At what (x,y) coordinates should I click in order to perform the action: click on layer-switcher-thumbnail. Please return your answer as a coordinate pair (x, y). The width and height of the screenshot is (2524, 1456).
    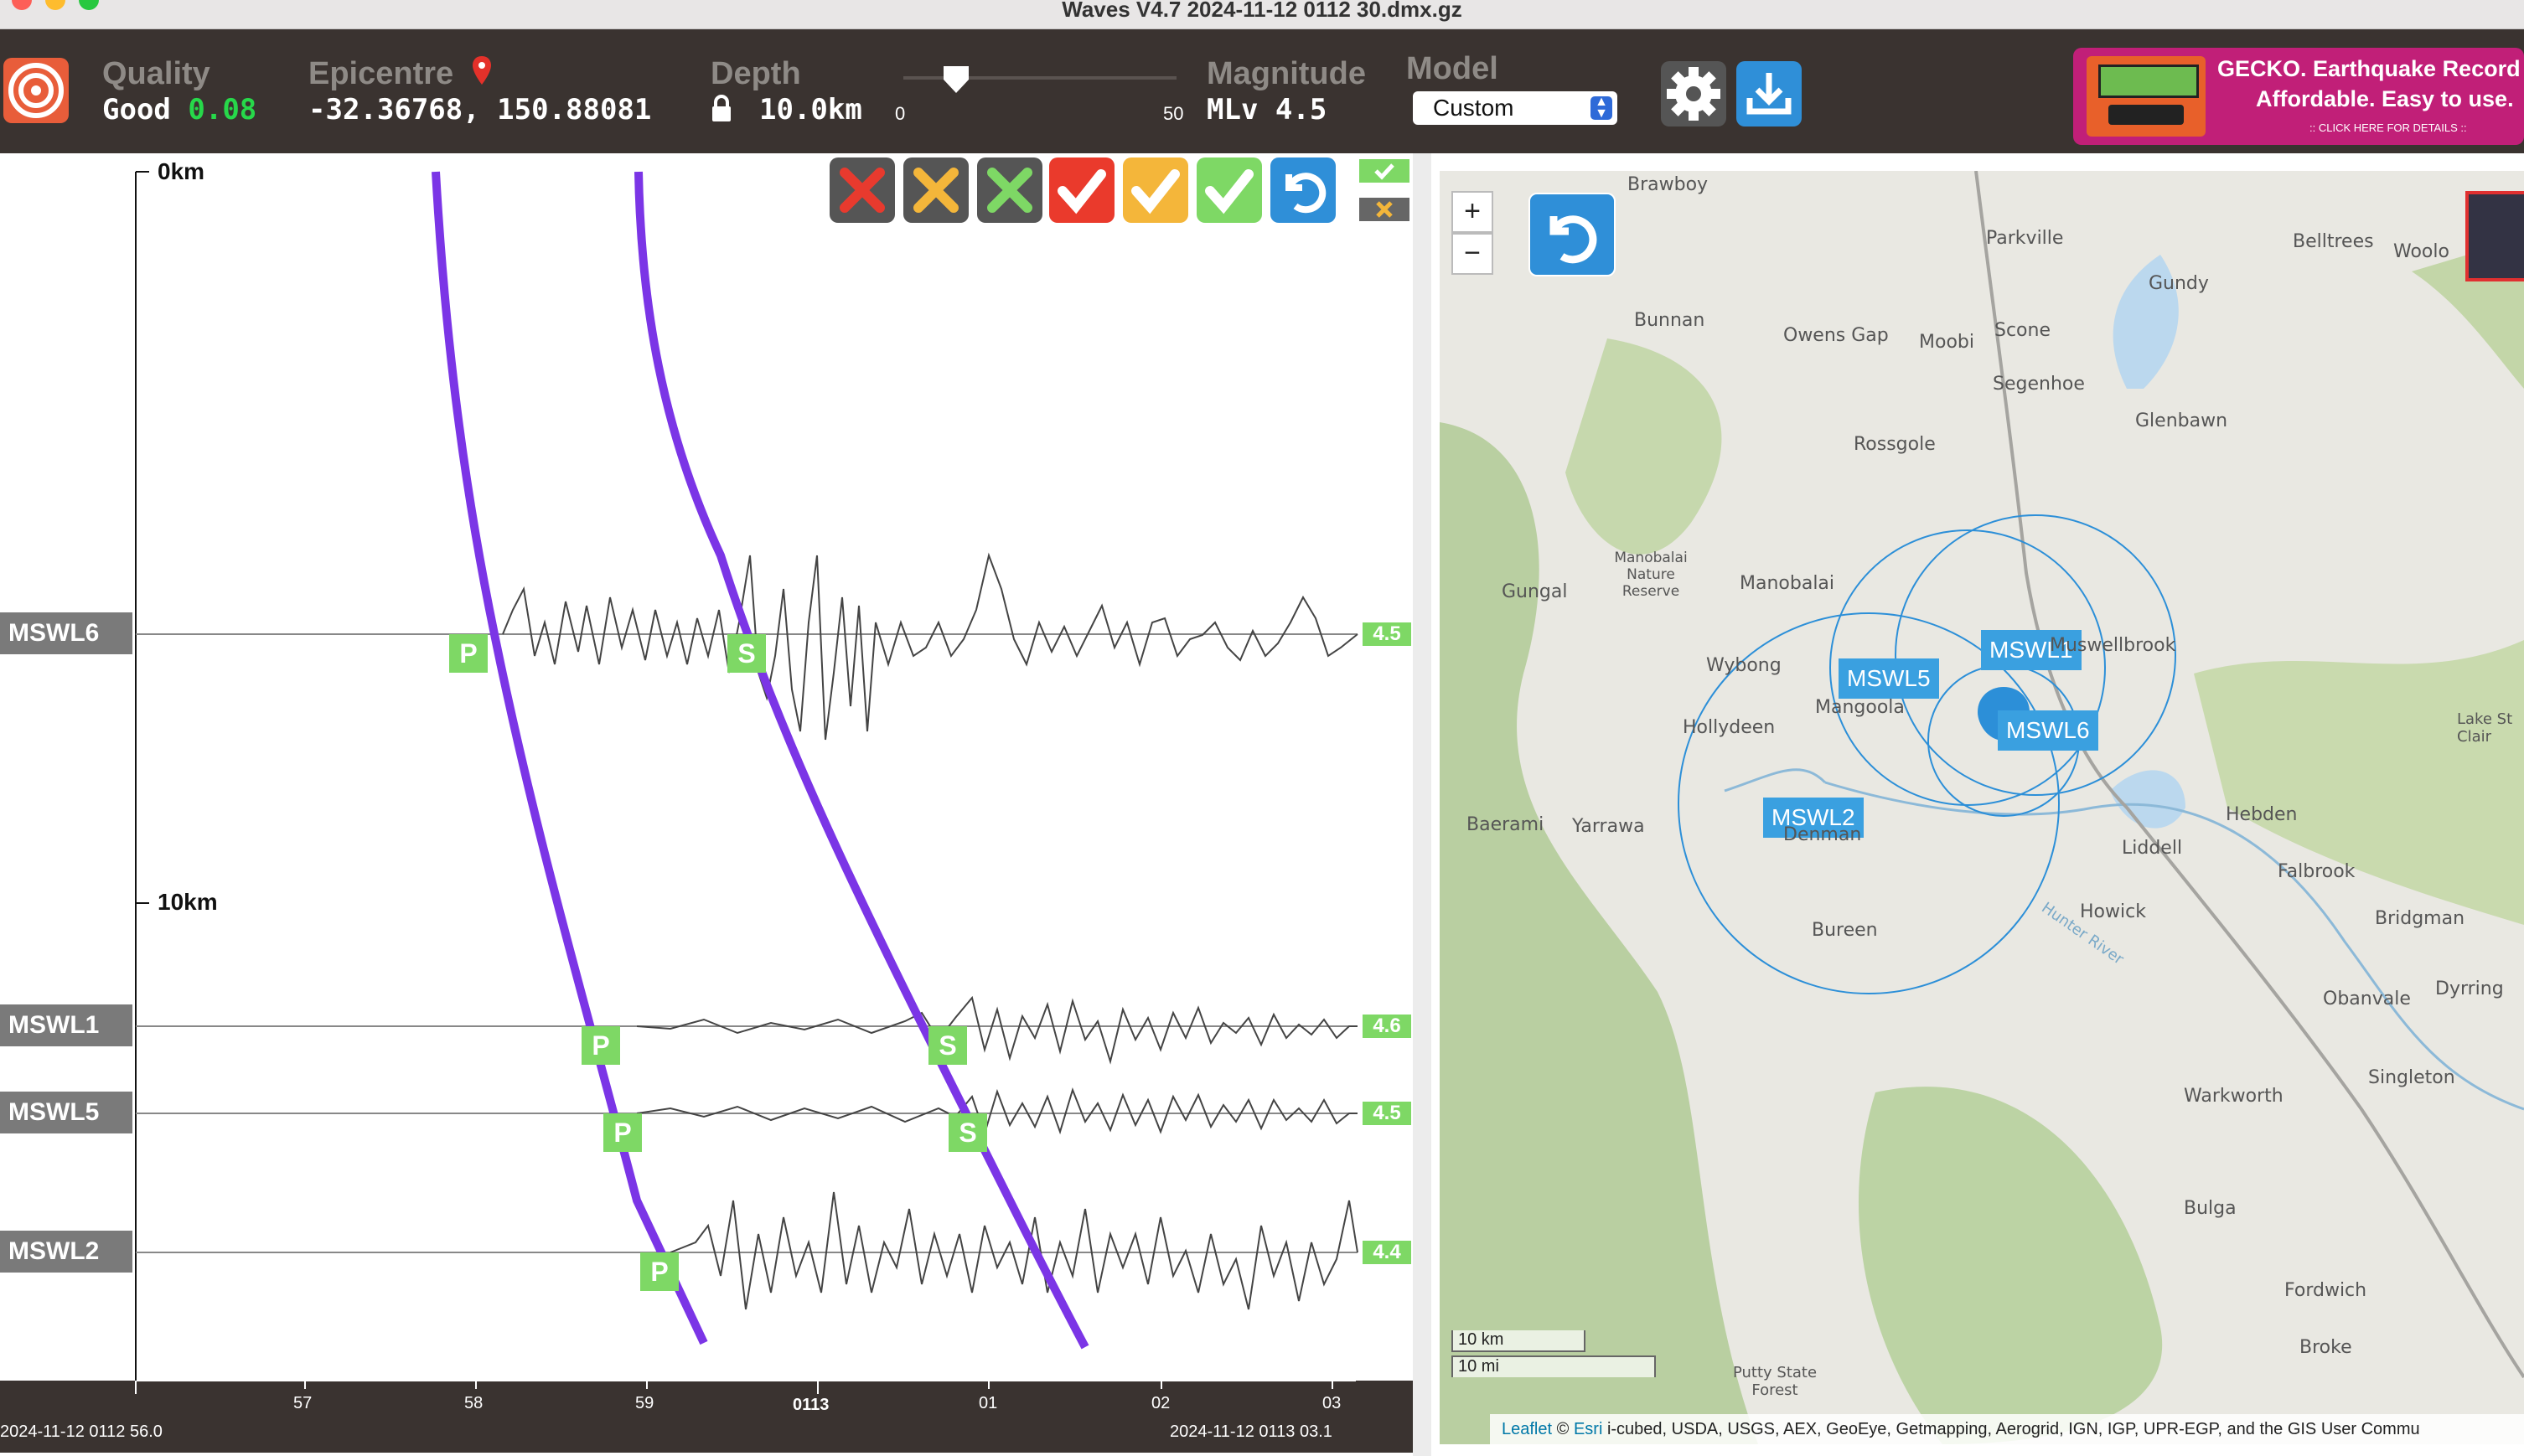
    Looking at the image, I should click on (2495, 236).